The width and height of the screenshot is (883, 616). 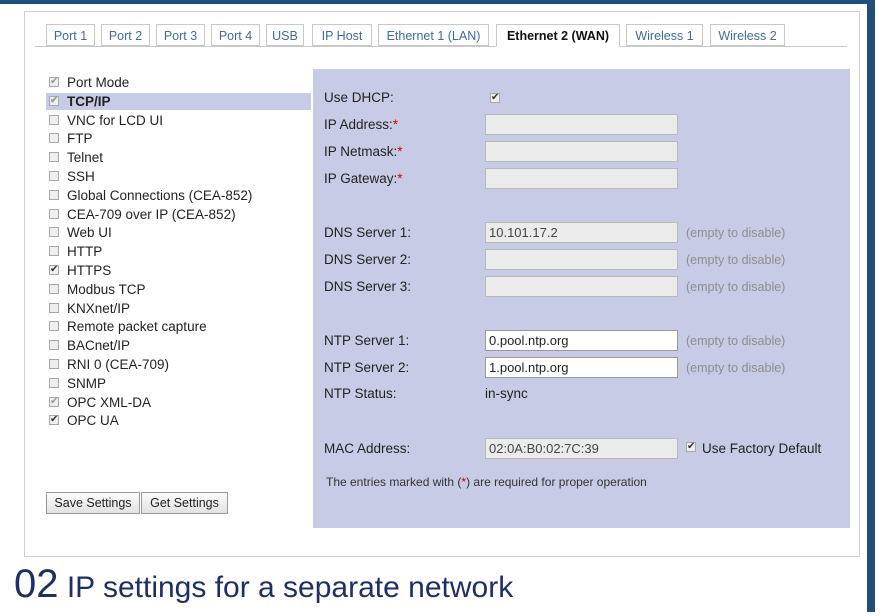 What do you see at coordinates (178, 101) in the screenshot?
I see `list-item-tcp-ip: ✔ TCP/IP` at bounding box center [178, 101].